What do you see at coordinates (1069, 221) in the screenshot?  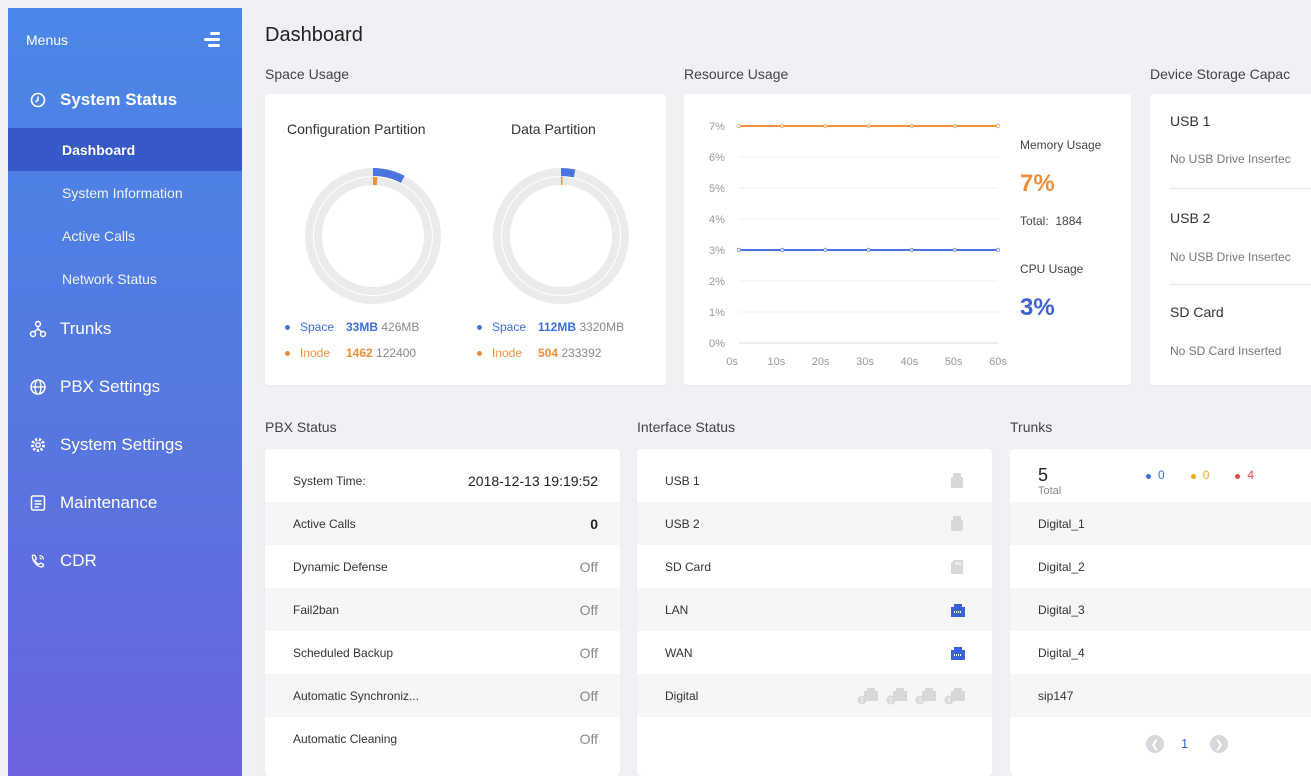 I see `total-value: 1884` at bounding box center [1069, 221].